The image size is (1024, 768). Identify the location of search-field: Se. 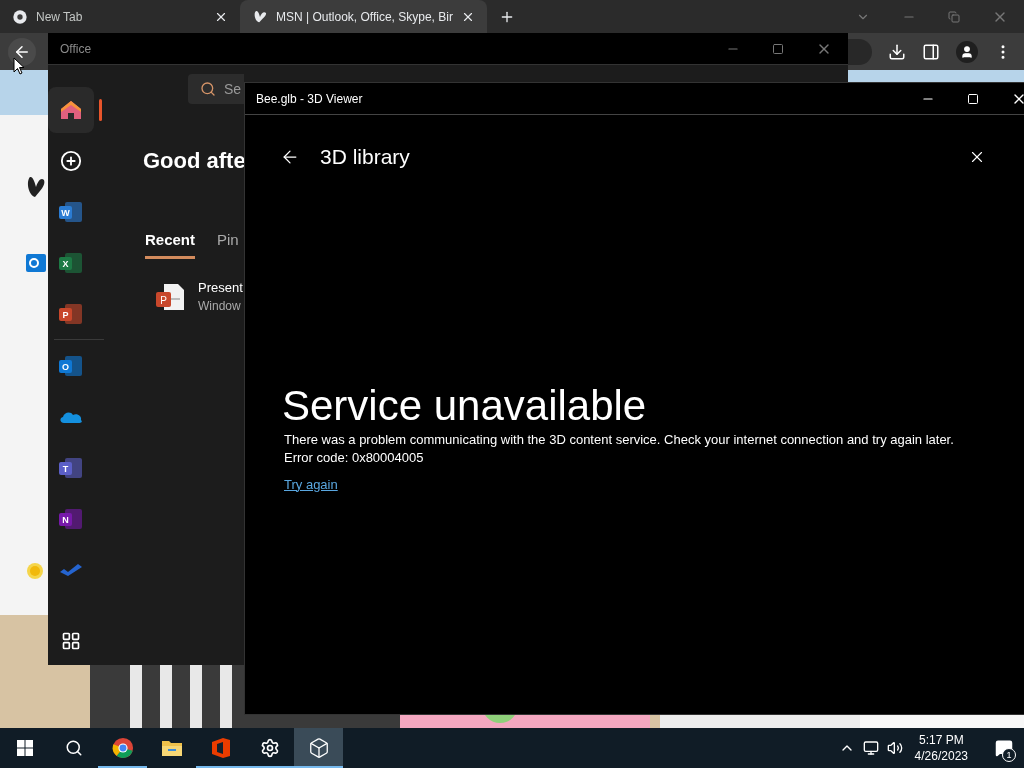
(216, 89).